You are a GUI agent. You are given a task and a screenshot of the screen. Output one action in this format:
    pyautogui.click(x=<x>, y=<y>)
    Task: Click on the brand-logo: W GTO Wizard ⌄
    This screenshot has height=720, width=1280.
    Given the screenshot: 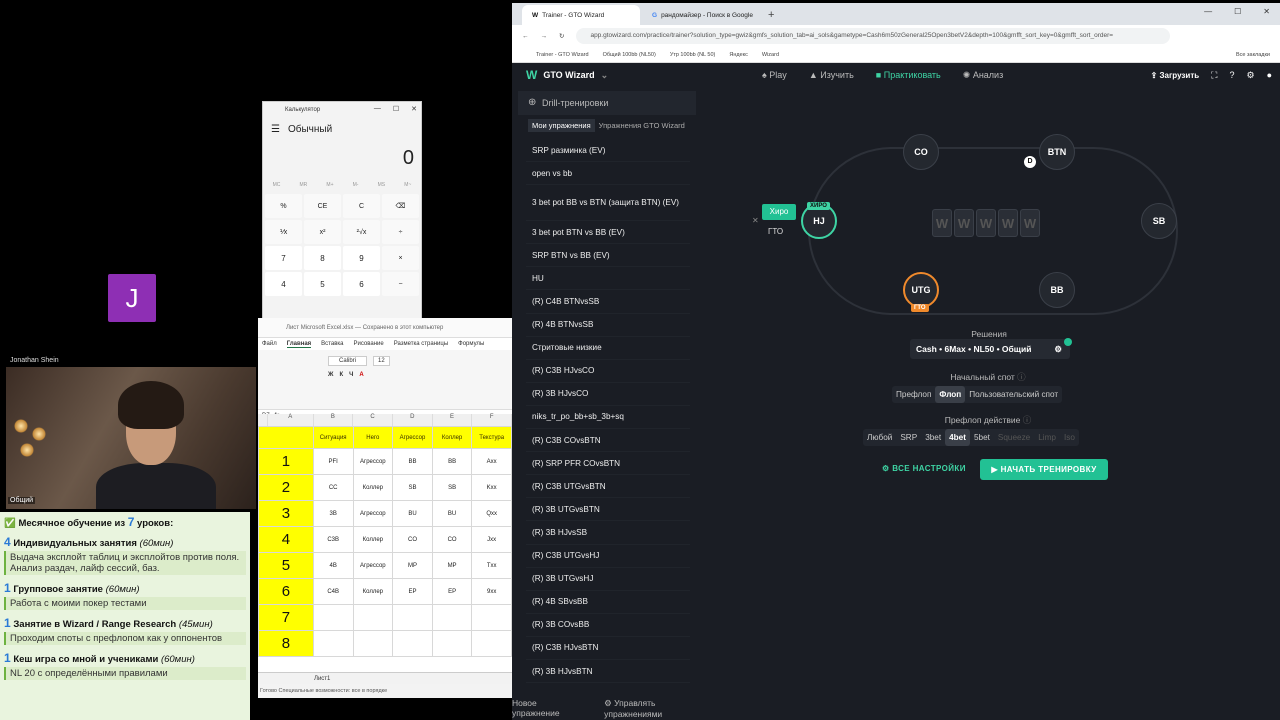 What is the action you would take?
    pyautogui.click(x=567, y=75)
    